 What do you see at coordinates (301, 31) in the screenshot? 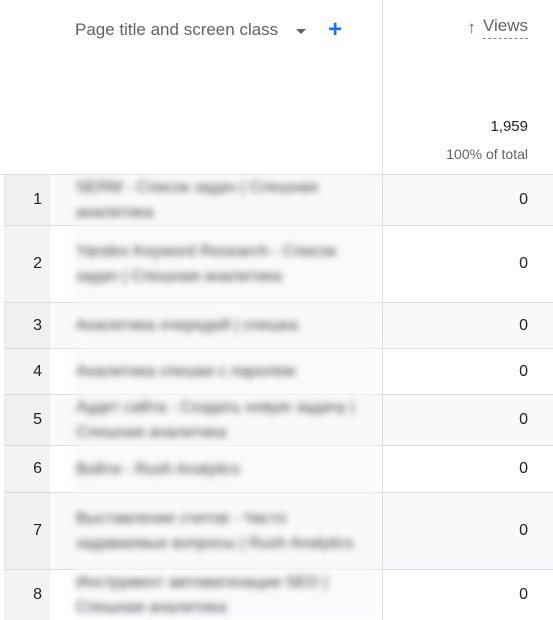
I see `caret-down-icon` at bounding box center [301, 31].